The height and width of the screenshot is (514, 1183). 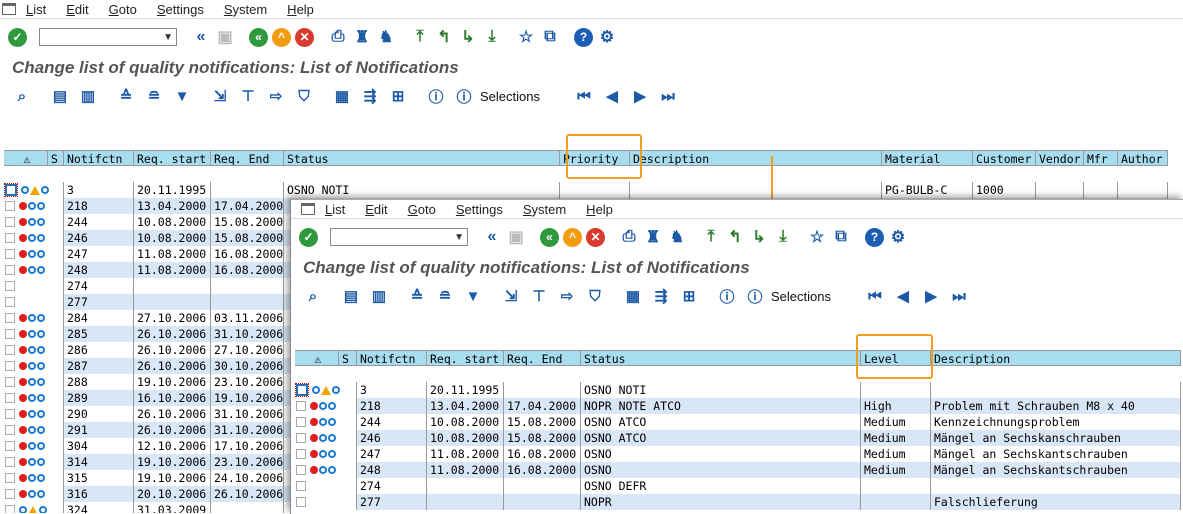 What do you see at coordinates (348, 358) in the screenshot?
I see `column-header: S` at bounding box center [348, 358].